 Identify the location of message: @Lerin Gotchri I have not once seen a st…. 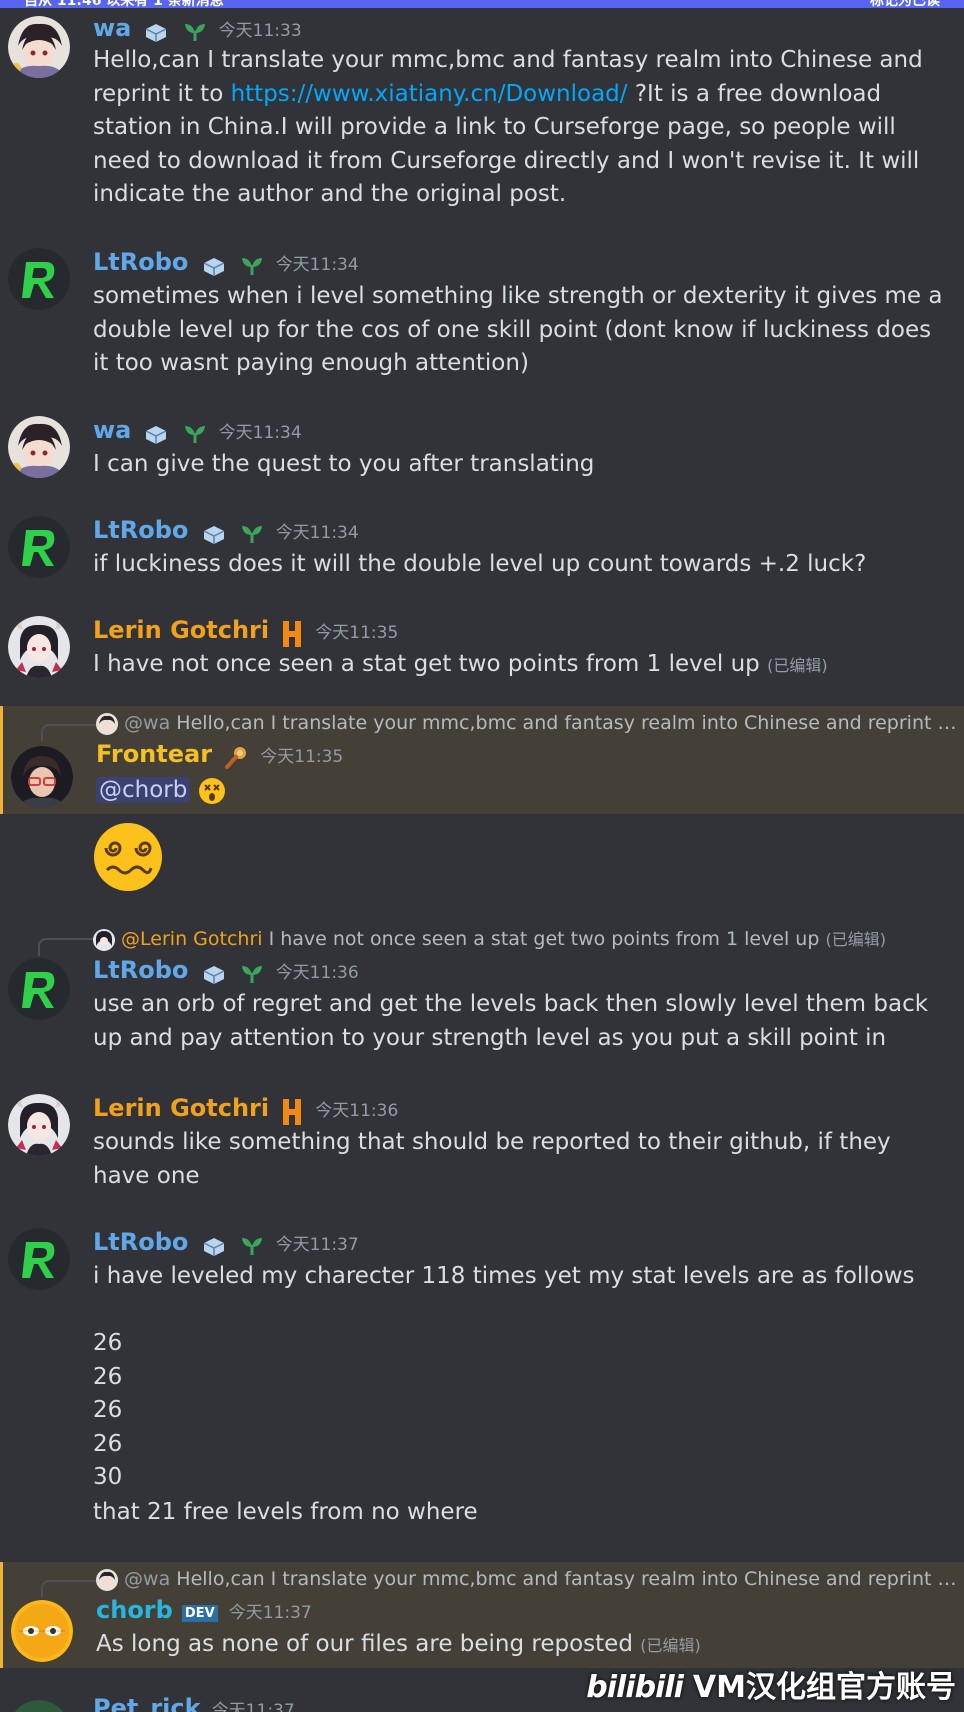
(482, 992).